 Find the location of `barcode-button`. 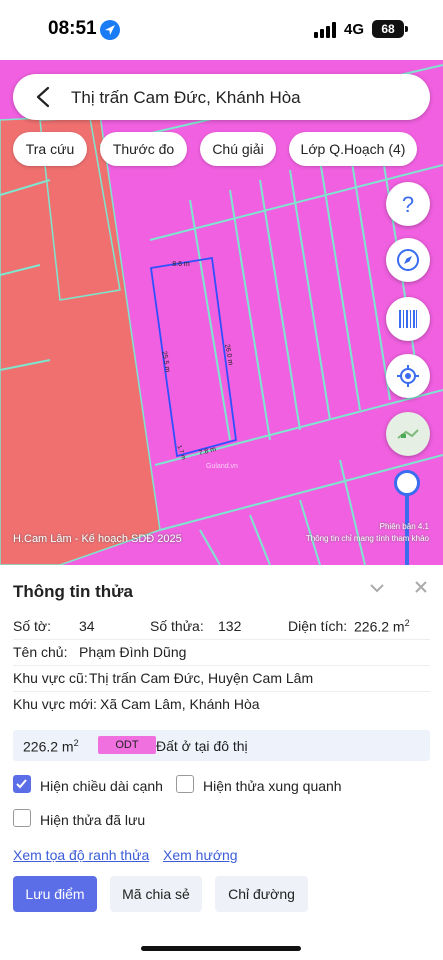

barcode-button is located at coordinates (408, 319).